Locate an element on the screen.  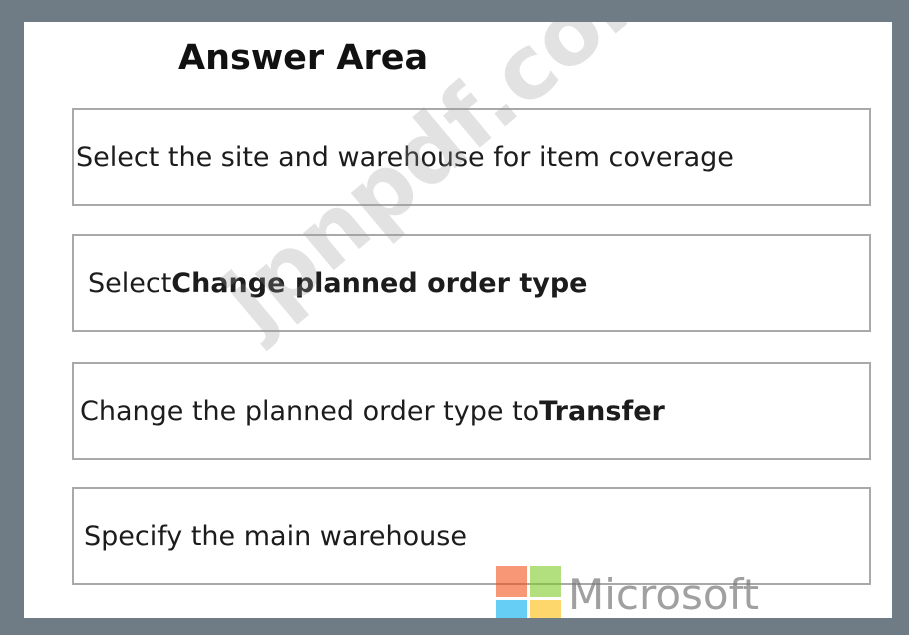
answer-step-3-text: Change the planned order type to is located at coordinates (310, 411).